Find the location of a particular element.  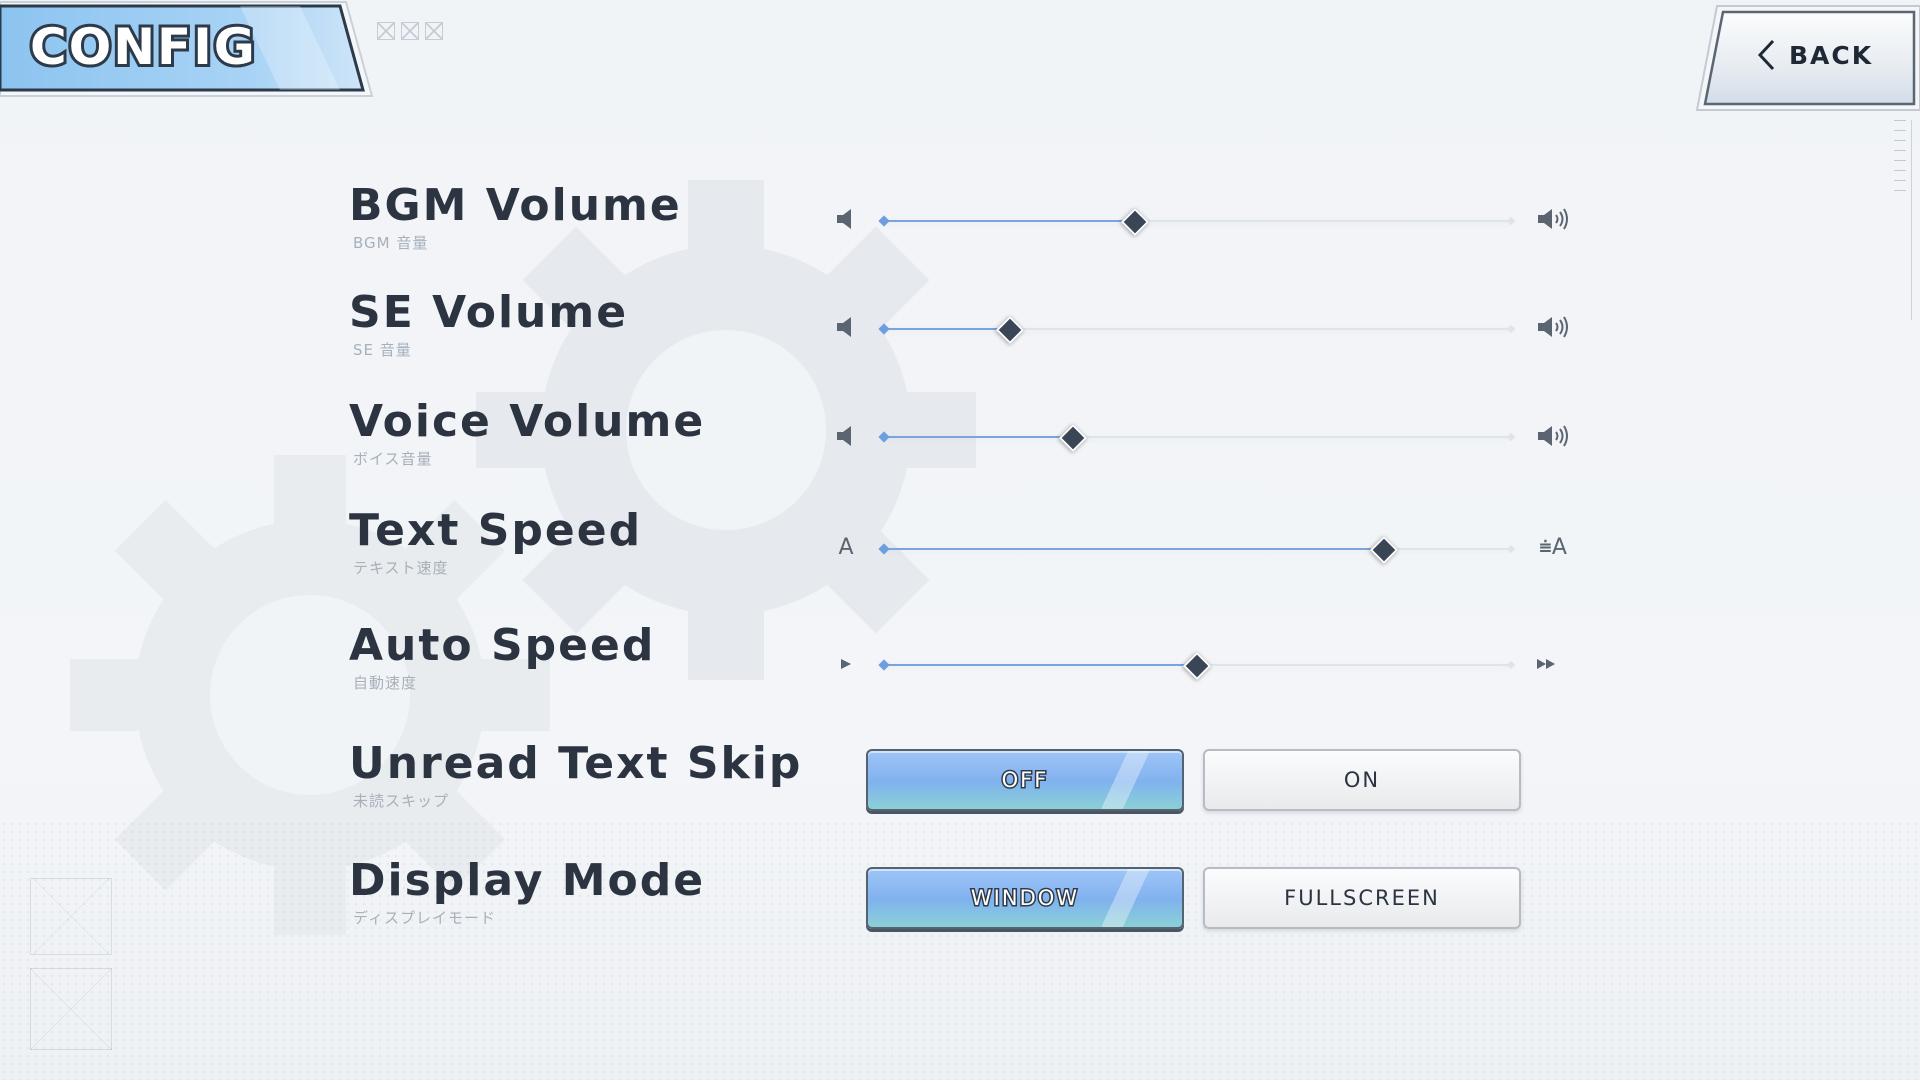

text-speed-label: Text Speed テキスト速度 is located at coordinates (495, 541).